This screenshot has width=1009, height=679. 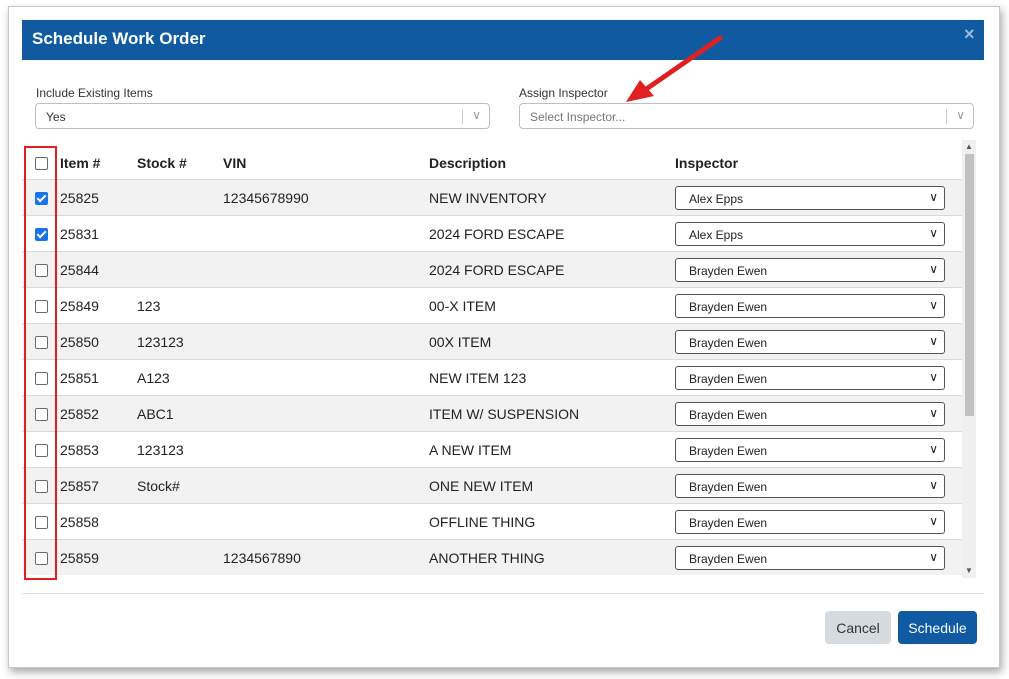 I want to click on cell-stock: ABC1, so click(x=180, y=413).